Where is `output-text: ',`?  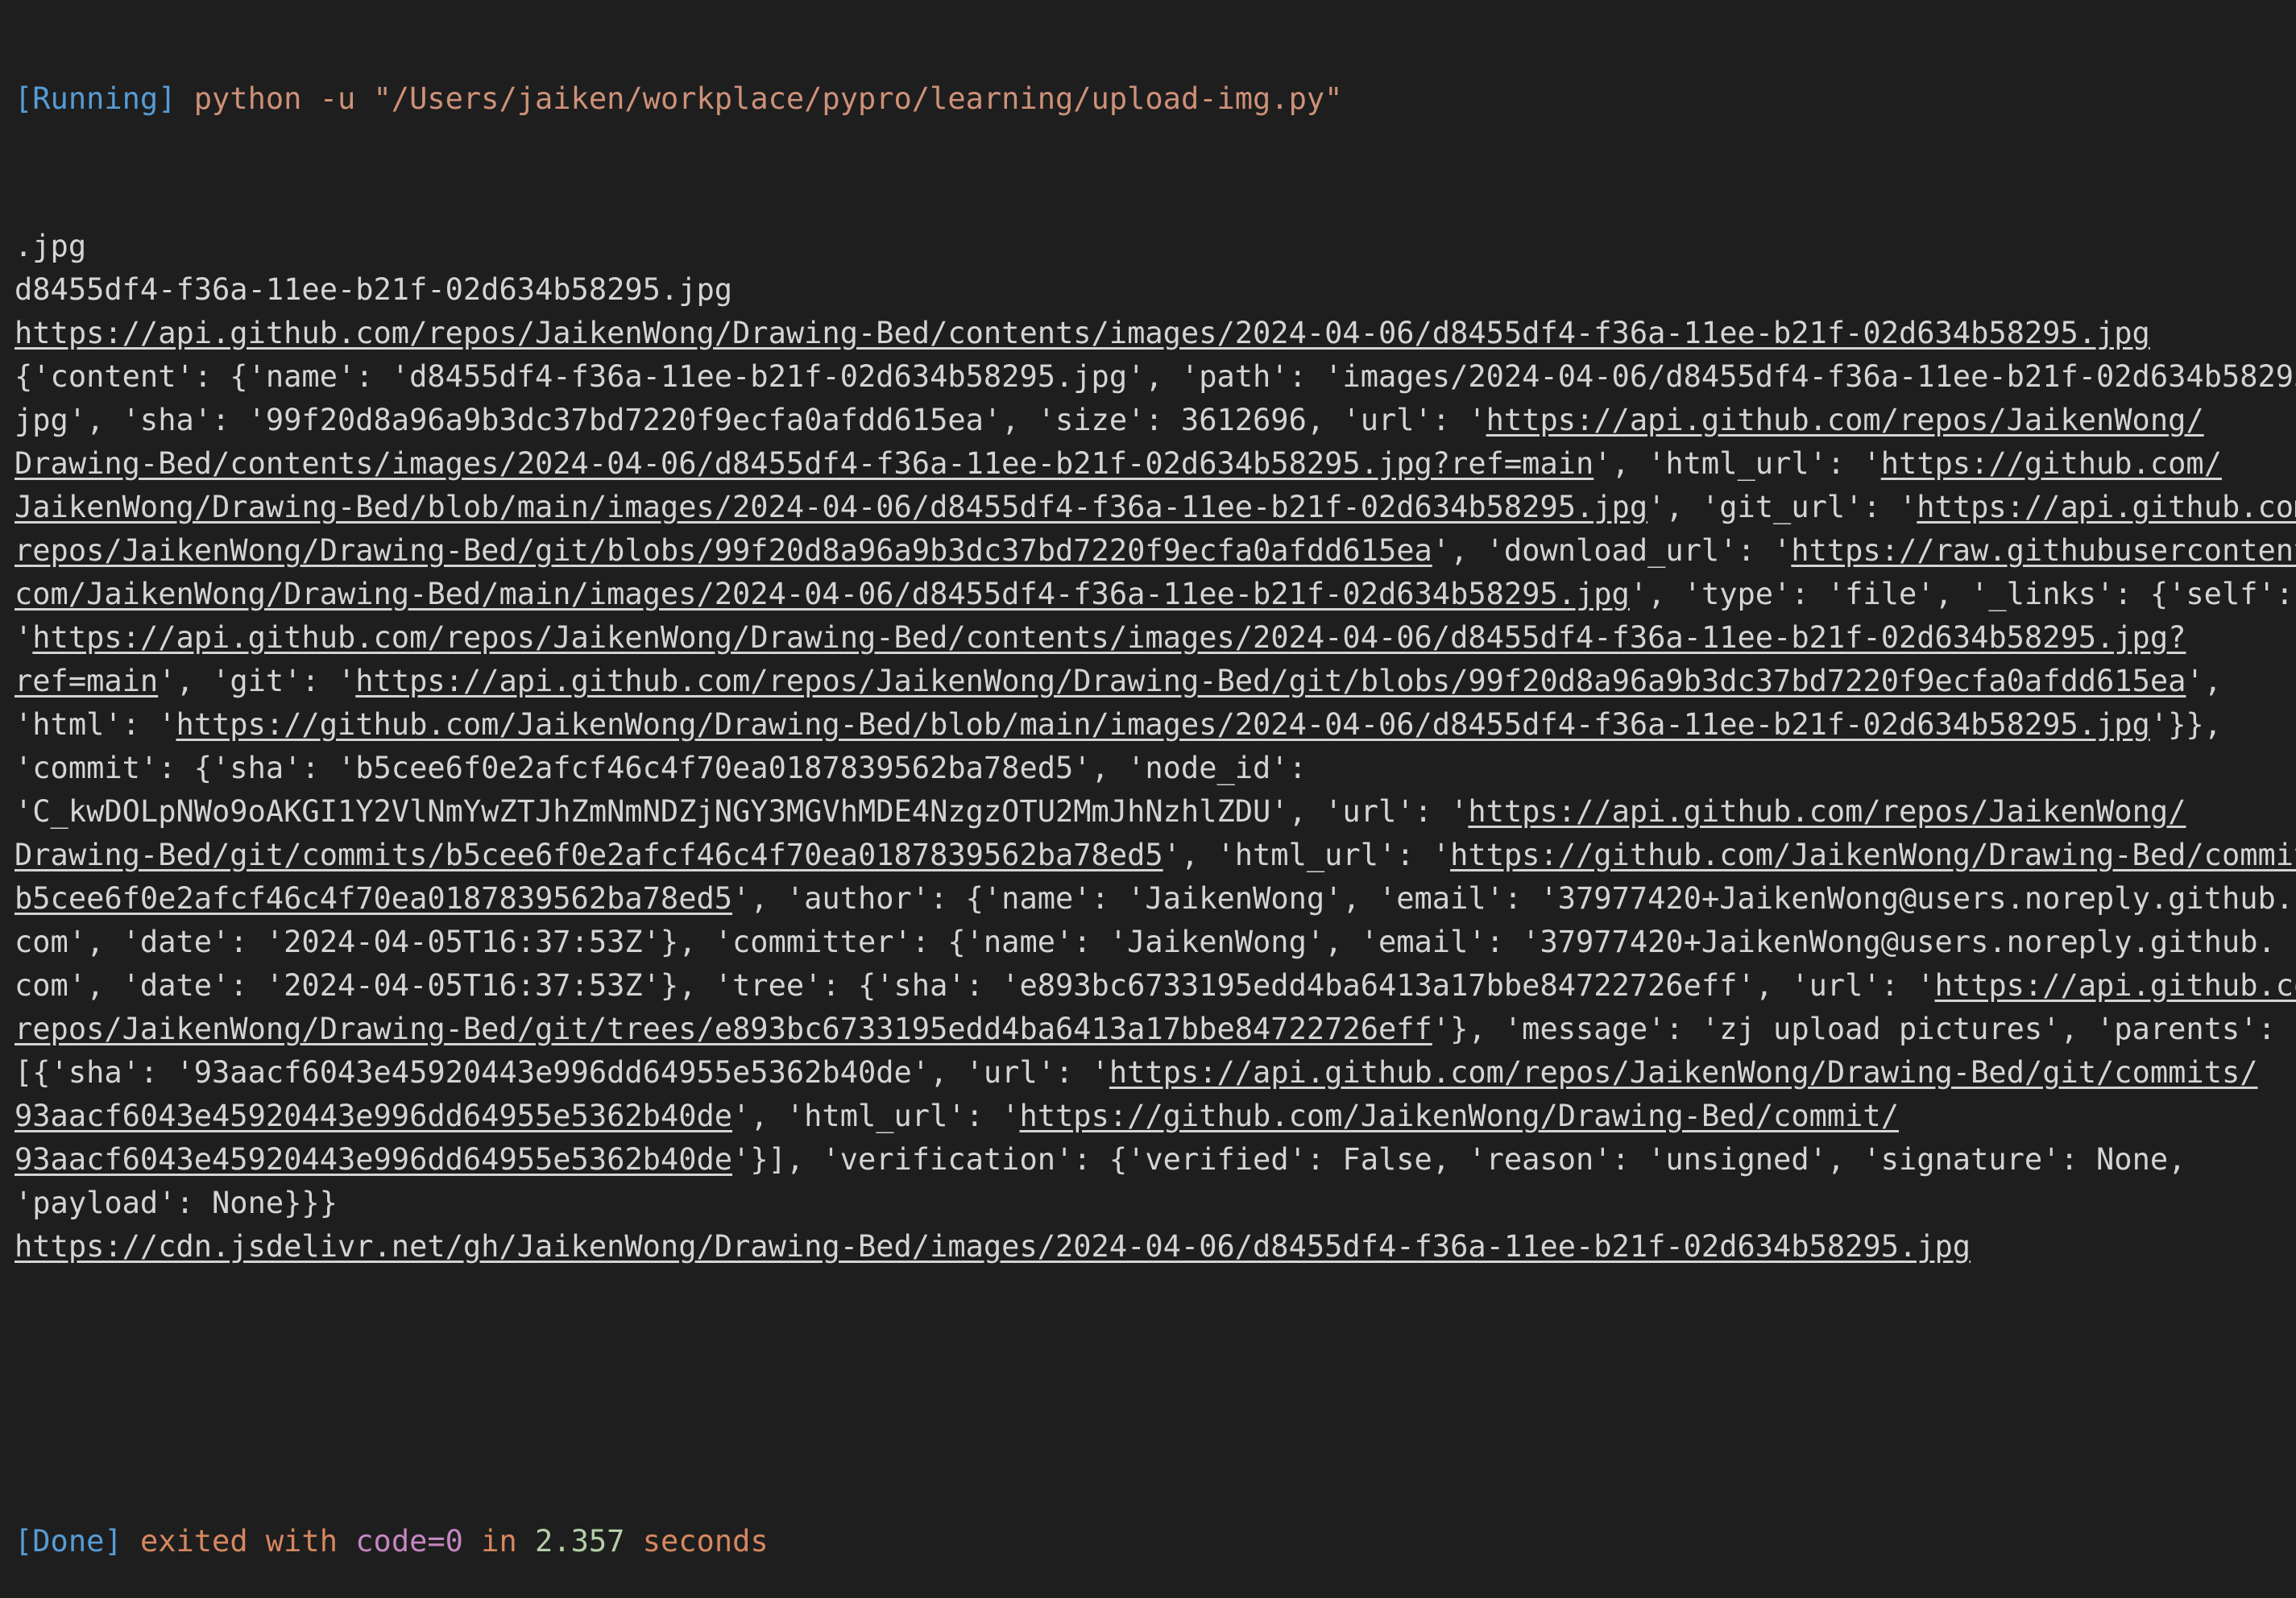 output-text: ', is located at coordinates (2204, 681).